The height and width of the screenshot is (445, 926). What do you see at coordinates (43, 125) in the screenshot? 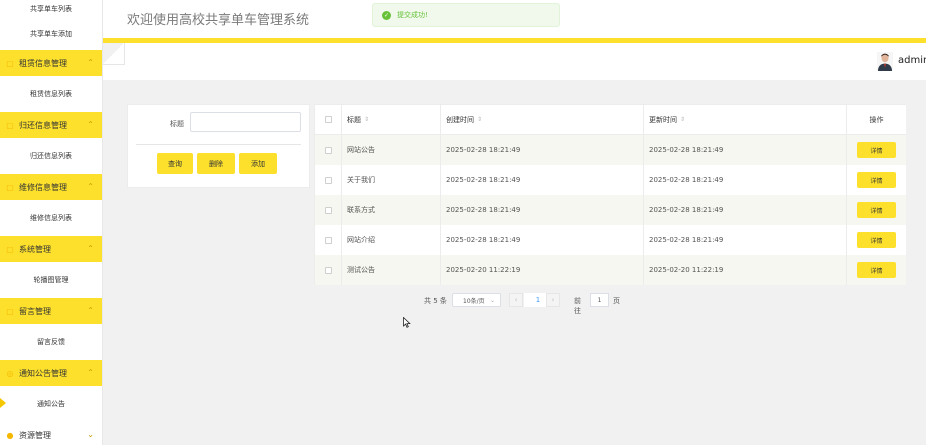
I see `sidebar-group-label: 归还信息管理` at bounding box center [43, 125].